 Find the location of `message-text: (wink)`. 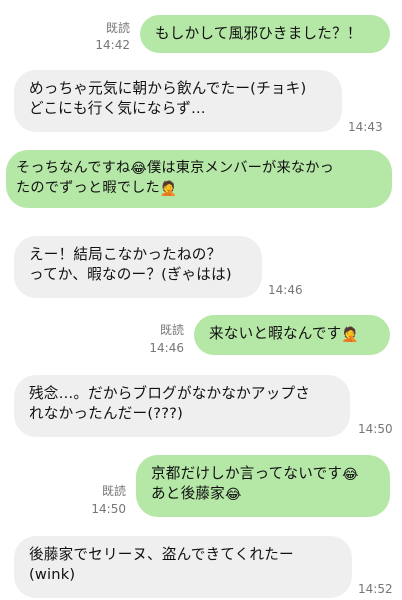

message-text: (wink) is located at coordinates (52, 574).